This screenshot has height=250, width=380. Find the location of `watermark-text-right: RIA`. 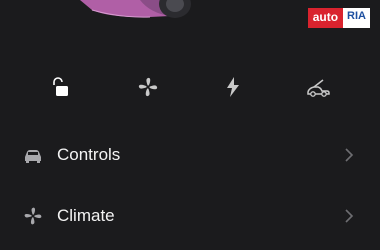

watermark-text-right: RIA is located at coordinates (356, 18).